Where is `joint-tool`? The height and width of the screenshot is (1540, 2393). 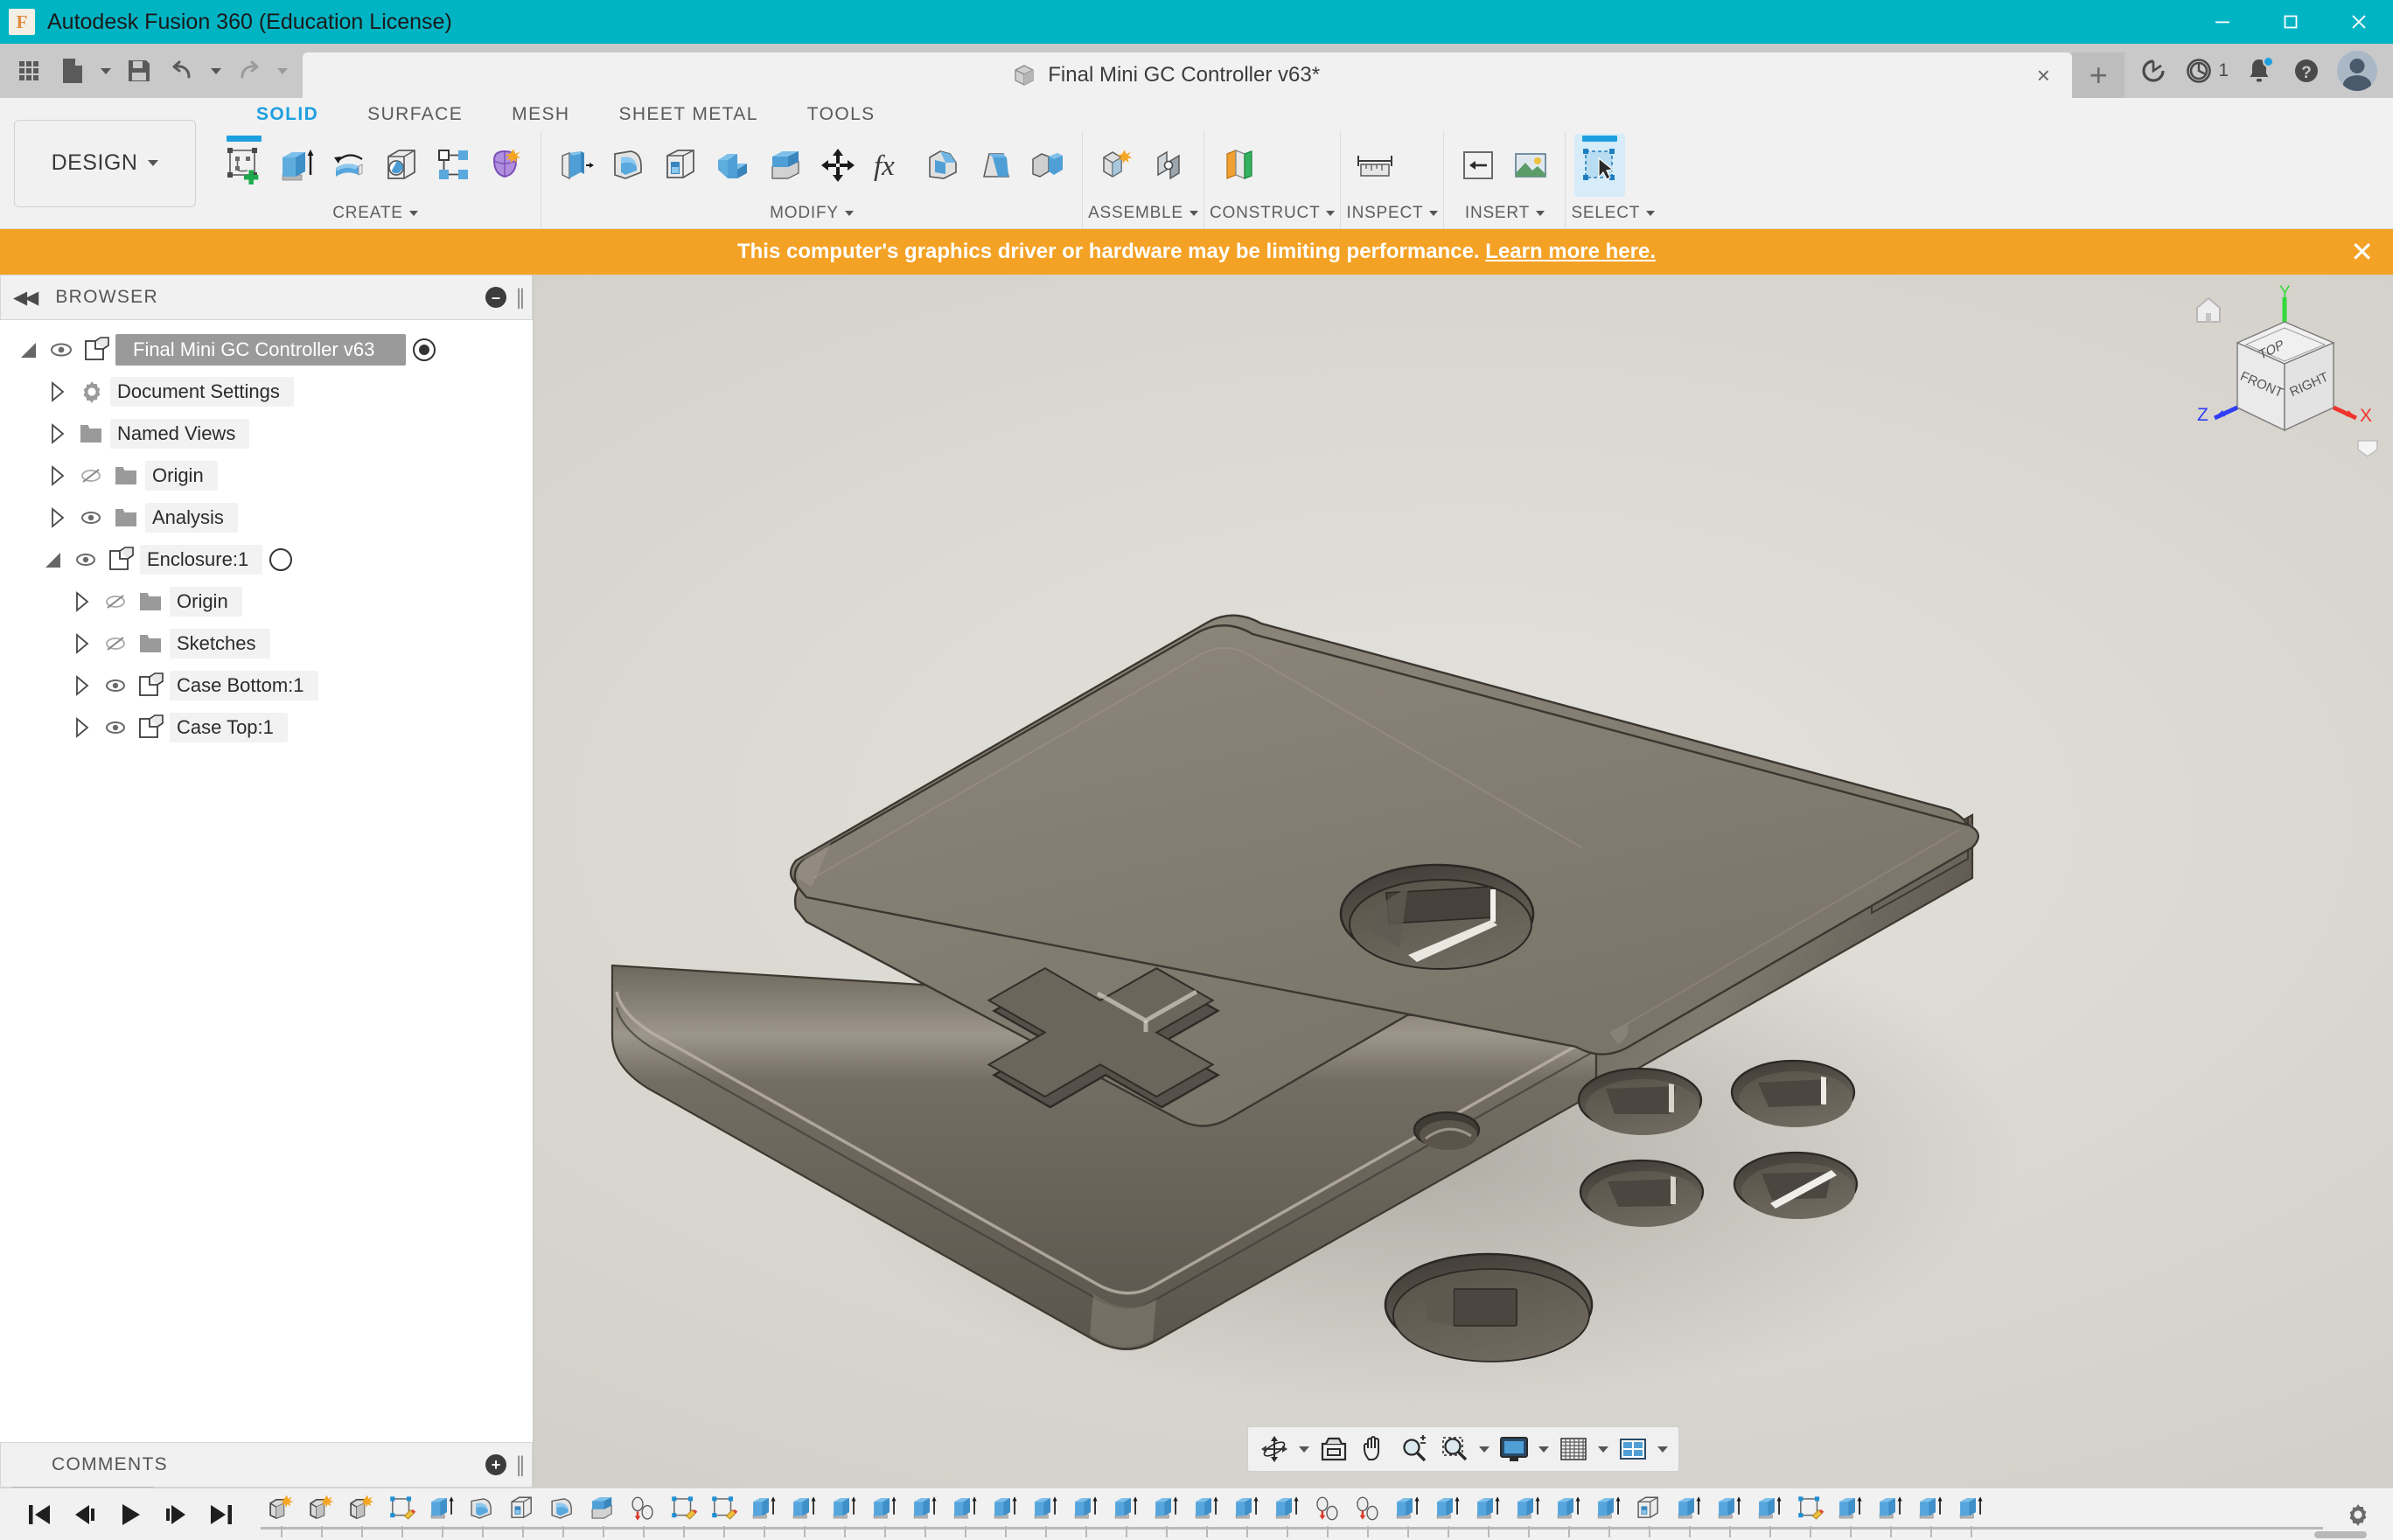
joint-tool is located at coordinates (1169, 166).